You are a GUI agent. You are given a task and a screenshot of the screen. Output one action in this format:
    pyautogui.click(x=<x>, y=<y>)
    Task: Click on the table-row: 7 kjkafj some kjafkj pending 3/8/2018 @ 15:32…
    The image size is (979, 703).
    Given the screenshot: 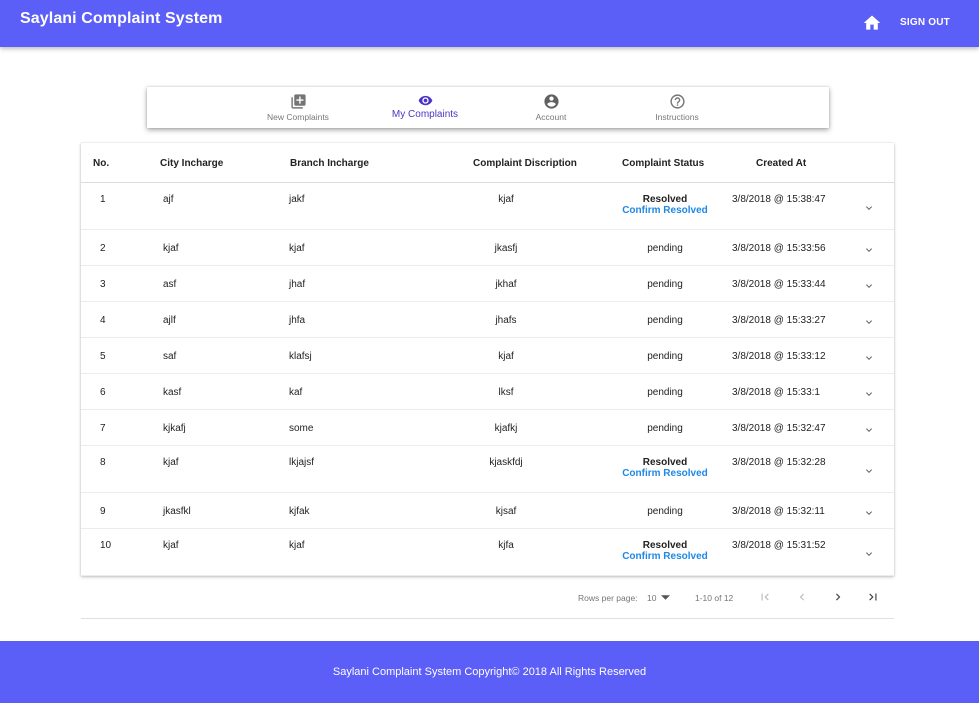 What is the action you would take?
    pyautogui.click(x=487, y=428)
    